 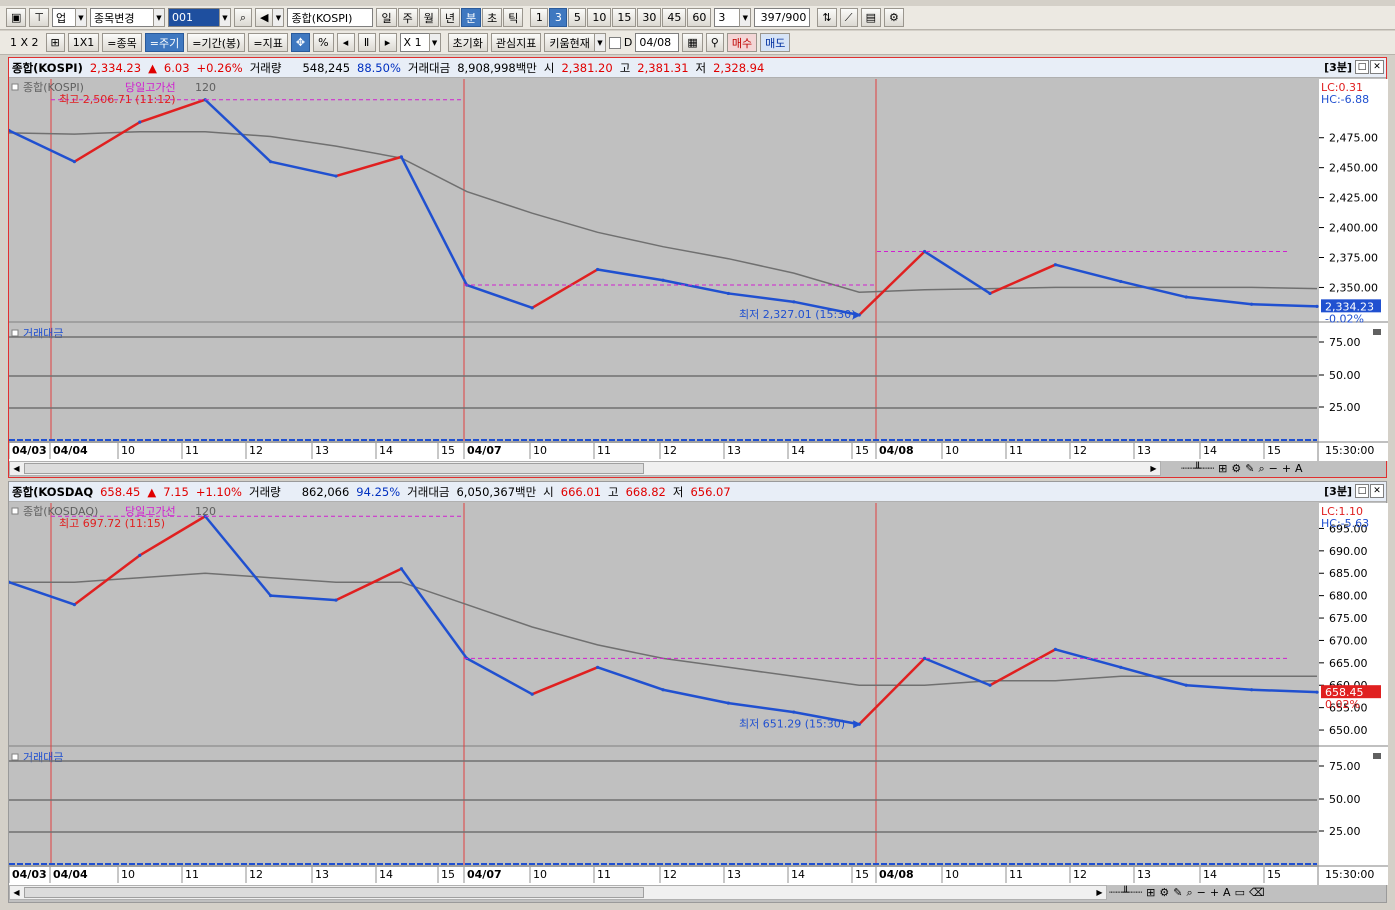 What do you see at coordinates (29, 450) in the screenshot?
I see `time-axis-label: 04/03` at bounding box center [29, 450].